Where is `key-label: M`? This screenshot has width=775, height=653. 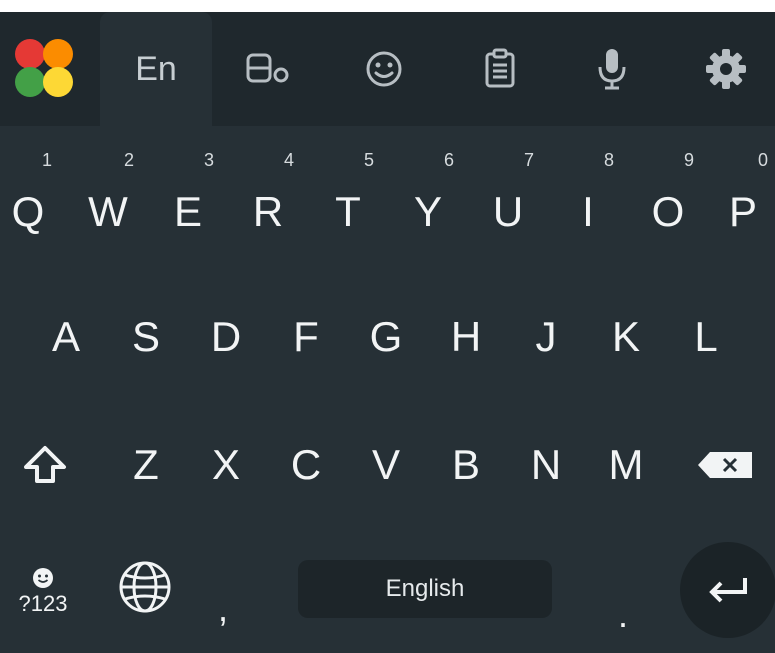
key-label: M is located at coordinates (626, 464).